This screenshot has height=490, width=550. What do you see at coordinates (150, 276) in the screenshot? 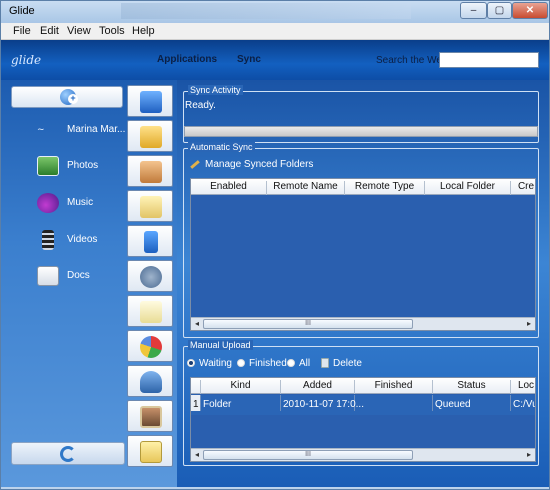
I see `tool-settings` at bounding box center [150, 276].